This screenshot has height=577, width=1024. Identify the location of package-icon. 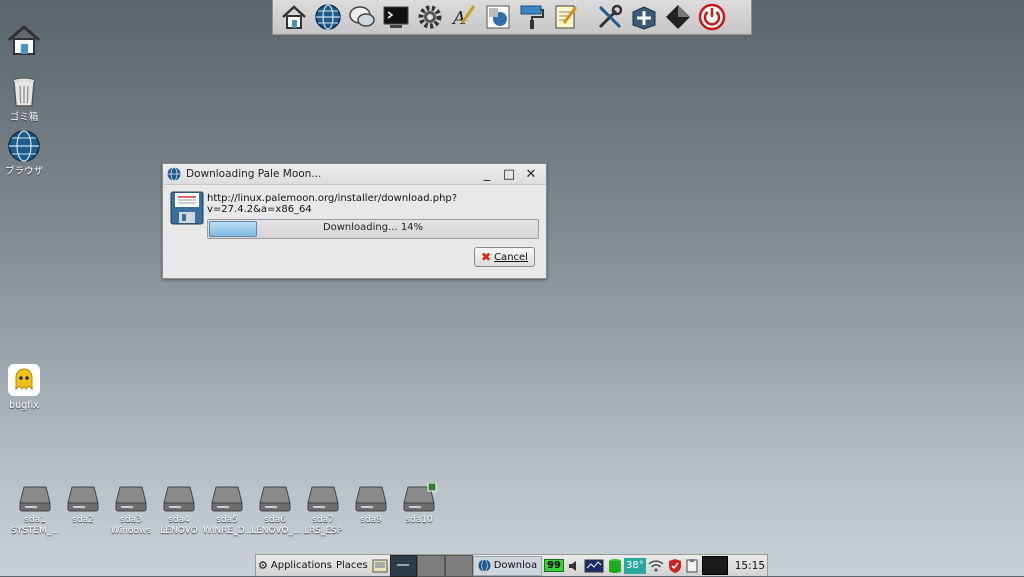
(644, 17).